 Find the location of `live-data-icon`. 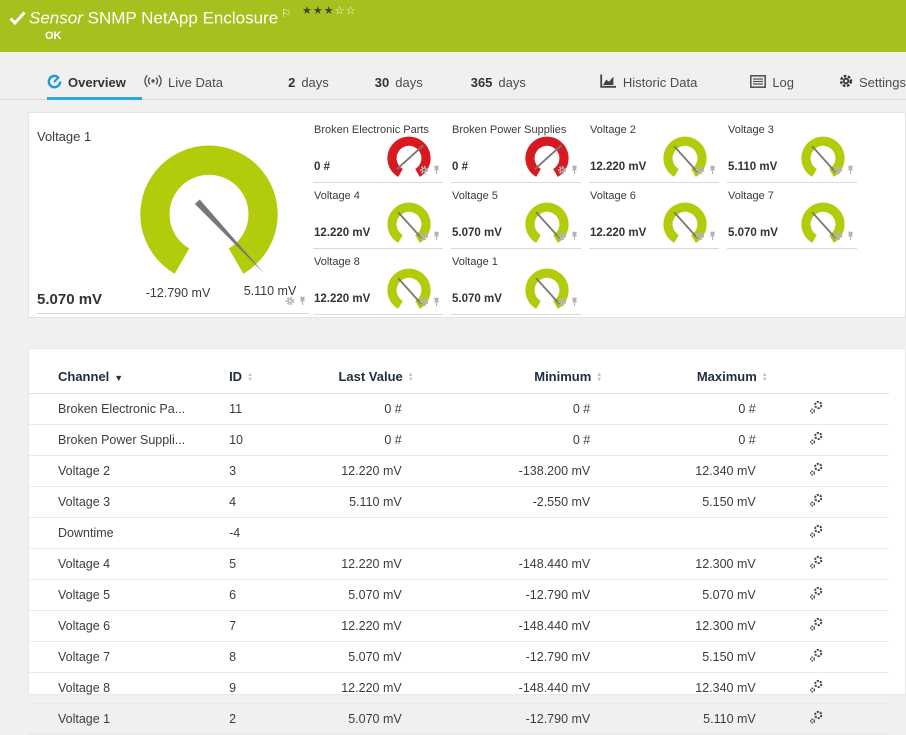

live-data-icon is located at coordinates (153, 82).